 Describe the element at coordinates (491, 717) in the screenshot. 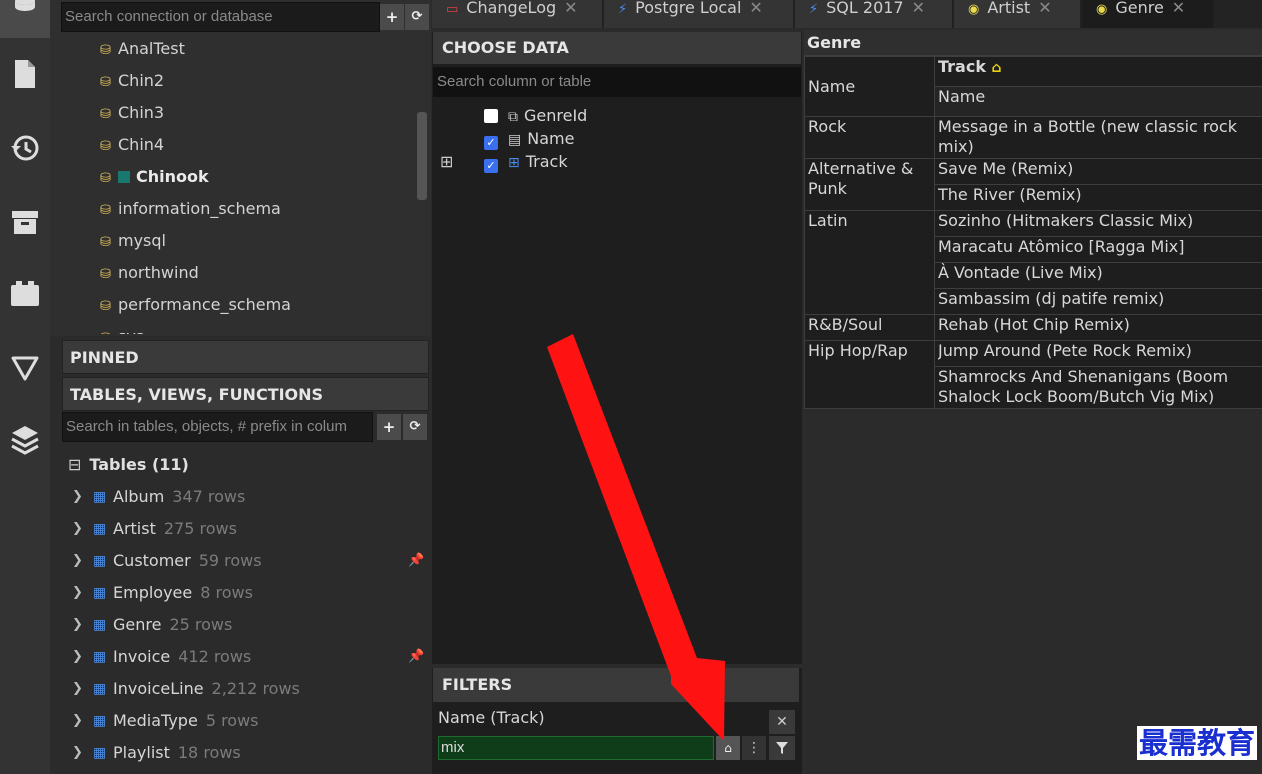

I see `filter-field-label: Name (Track)` at that location.